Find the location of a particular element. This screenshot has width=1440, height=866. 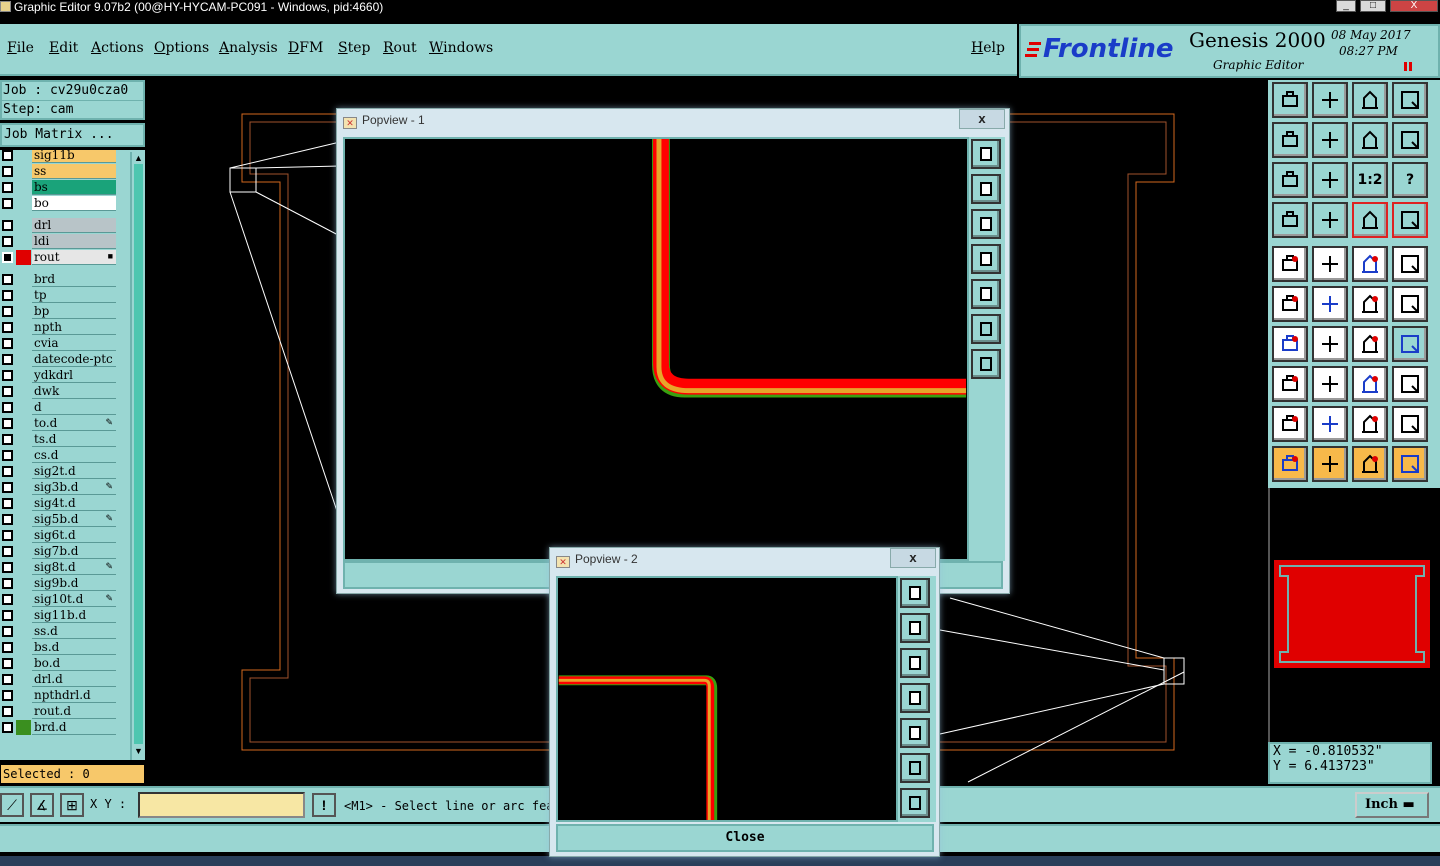

measure-tool-icon: ⟋ is located at coordinates (12, 805).